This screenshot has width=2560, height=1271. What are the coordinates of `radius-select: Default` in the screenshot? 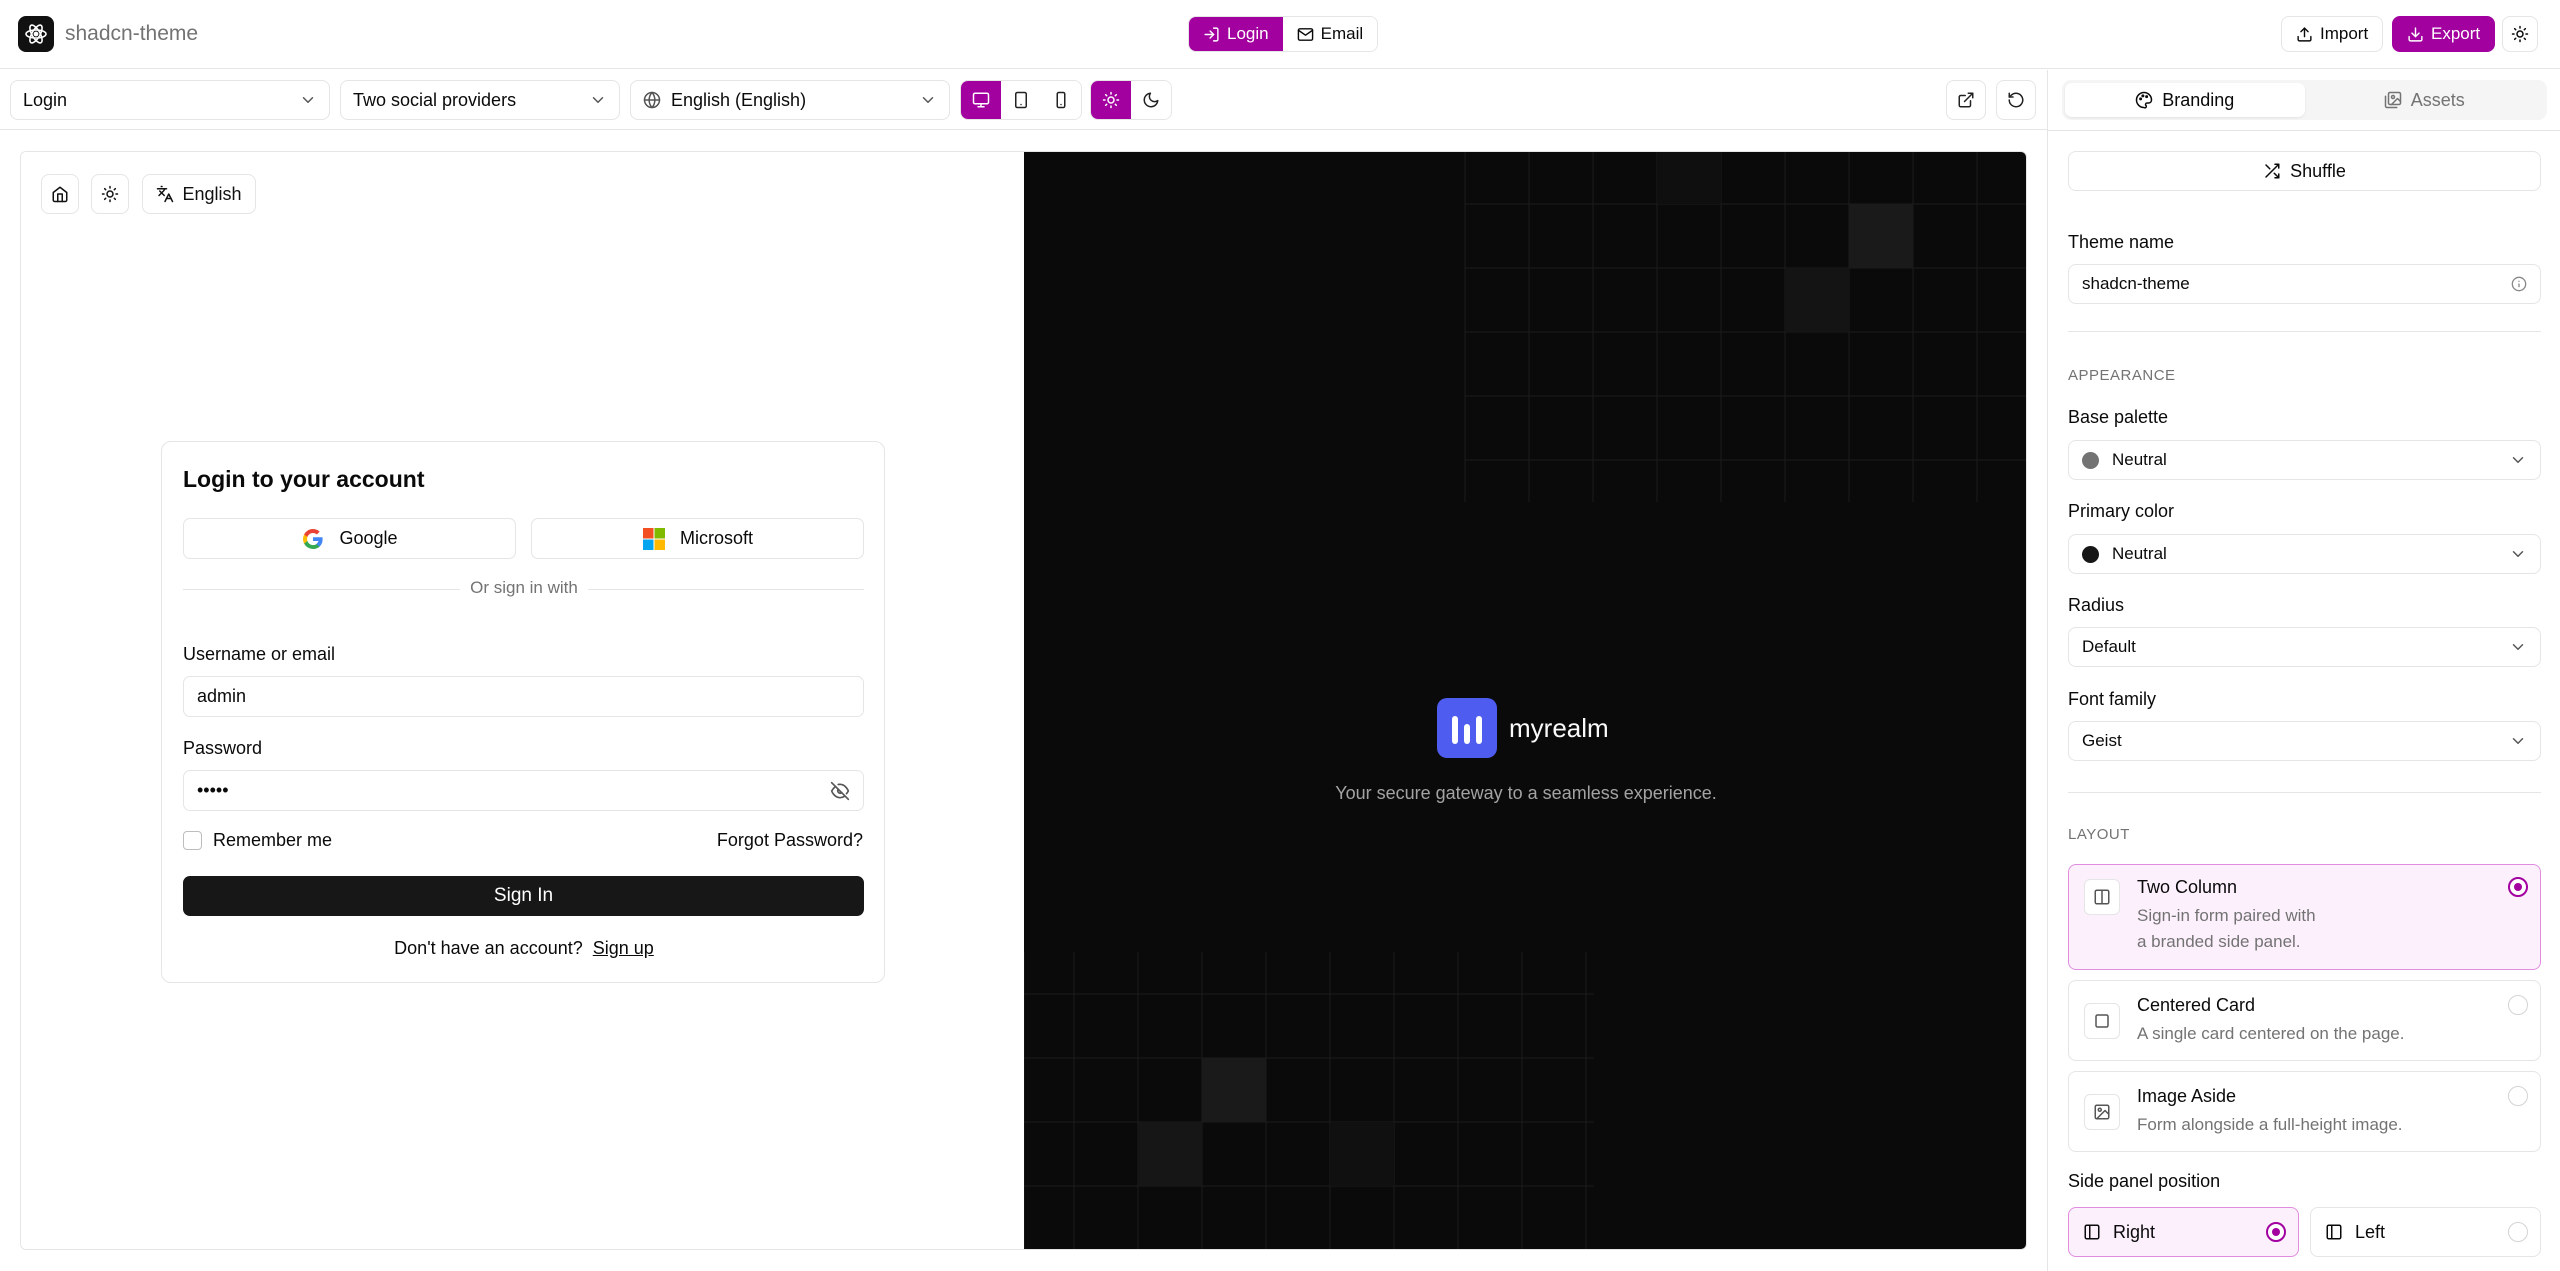 It's located at (2304, 647).